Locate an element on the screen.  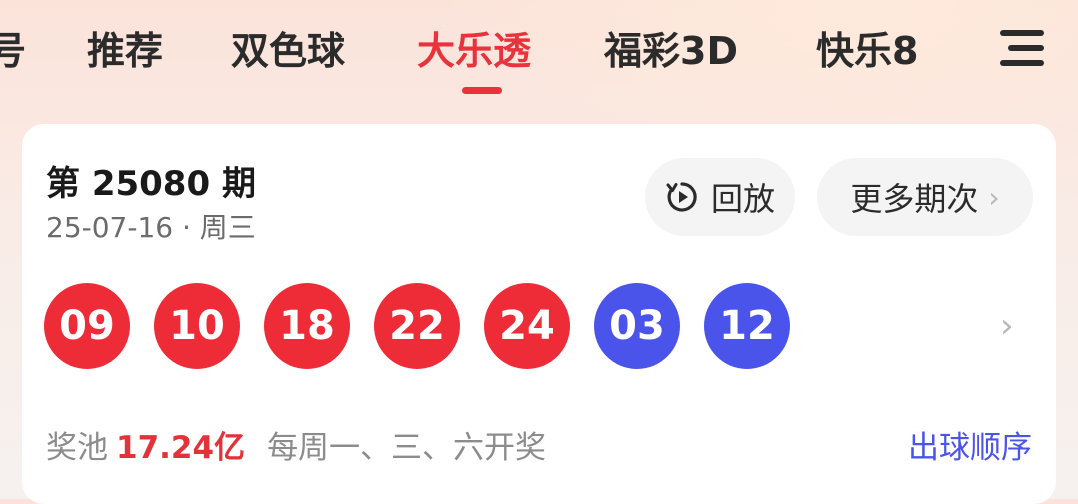
red-ball: 18 is located at coordinates (307, 326).